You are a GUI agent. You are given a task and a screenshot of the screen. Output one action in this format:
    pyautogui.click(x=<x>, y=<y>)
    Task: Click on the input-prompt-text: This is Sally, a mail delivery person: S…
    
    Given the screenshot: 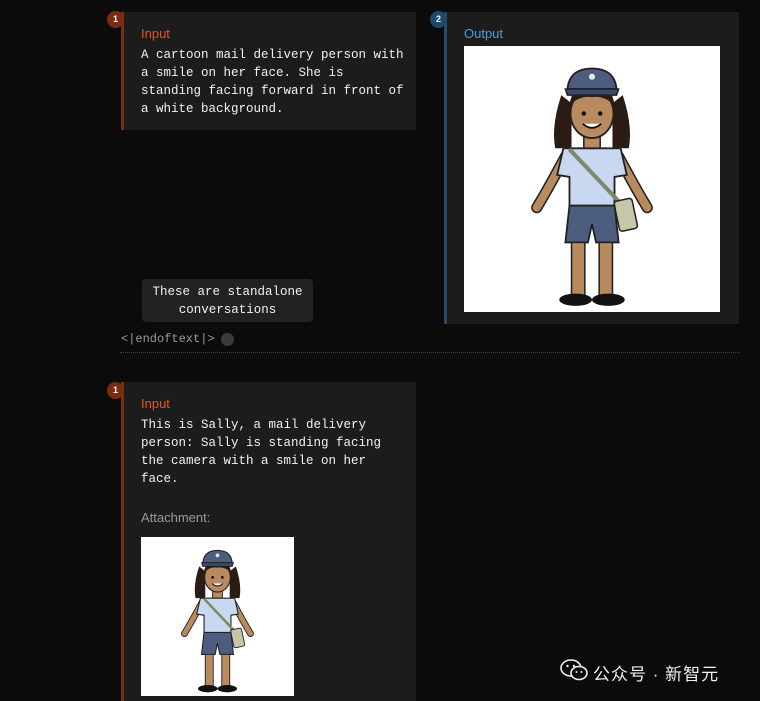 What is the action you would take?
    pyautogui.click(x=261, y=452)
    